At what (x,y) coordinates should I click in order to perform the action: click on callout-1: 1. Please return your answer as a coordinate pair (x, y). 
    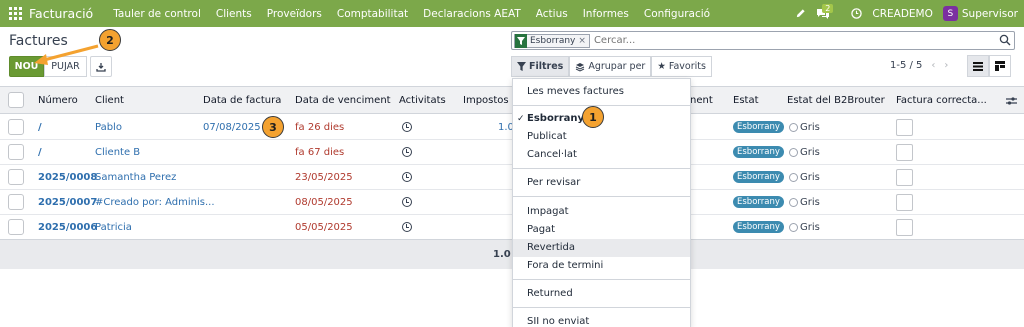
    Looking at the image, I should click on (593, 117).